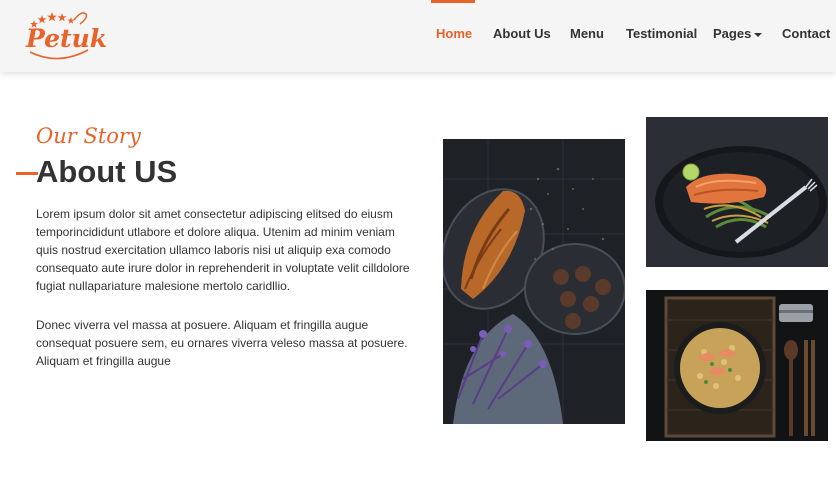 The width and height of the screenshot is (836, 484). Describe the element at coordinates (806, 33) in the screenshot. I see `nav-item-contact: Contact` at that location.